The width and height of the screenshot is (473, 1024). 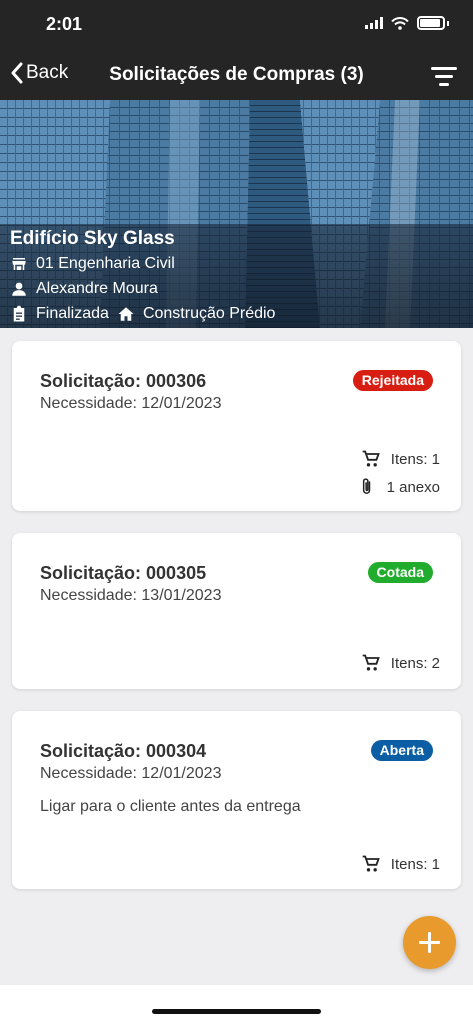 What do you see at coordinates (123, 381) in the screenshot?
I see `request-title: Solicitação: 000306` at bounding box center [123, 381].